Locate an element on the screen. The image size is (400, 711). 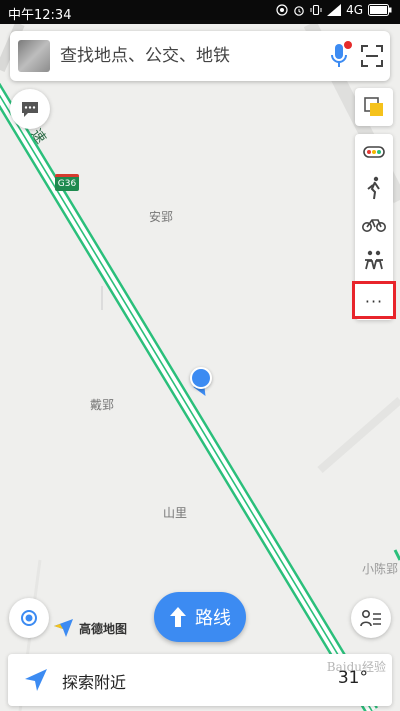
battery-icon is located at coordinates (380, 10).